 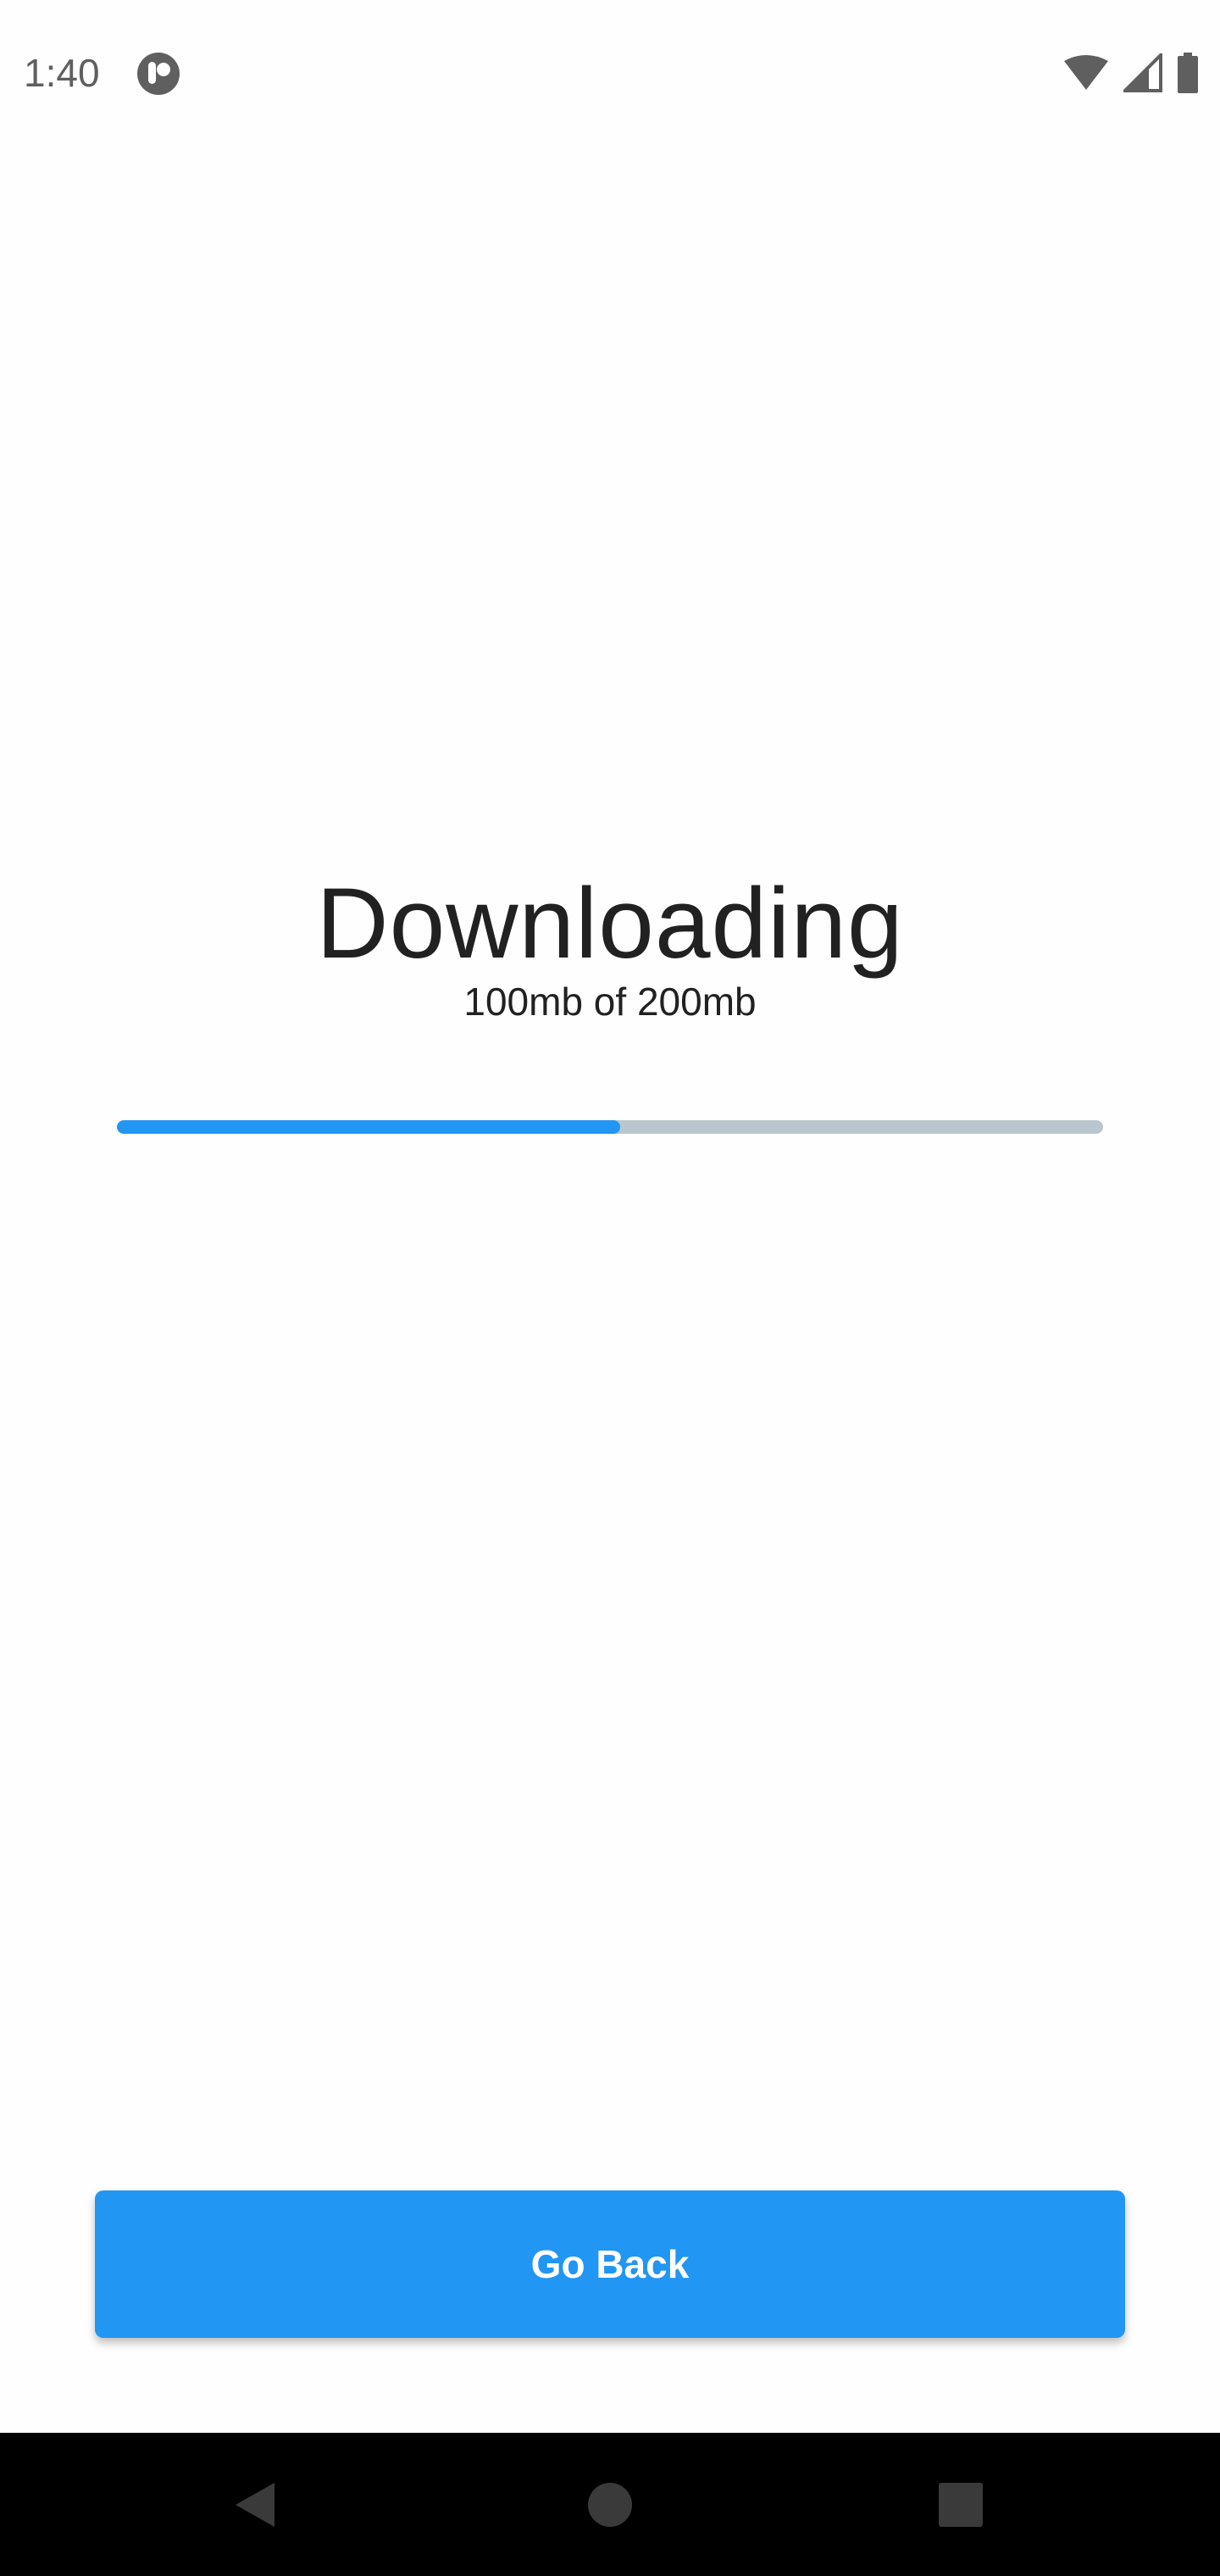 What do you see at coordinates (368, 1127) in the screenshot?
I see `download-progress-fill` at bounding box center [368, 1127].